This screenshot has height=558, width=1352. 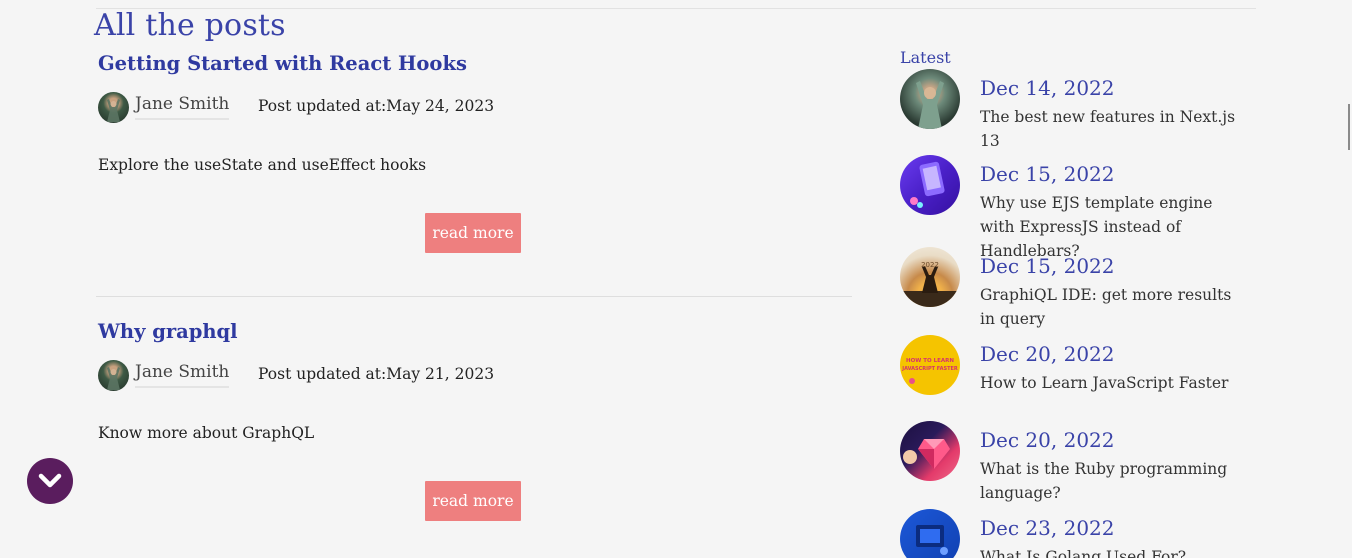 I want to click on latest-post-title: How to Learn JavaScript Faster, so click(x=1115, y=383).